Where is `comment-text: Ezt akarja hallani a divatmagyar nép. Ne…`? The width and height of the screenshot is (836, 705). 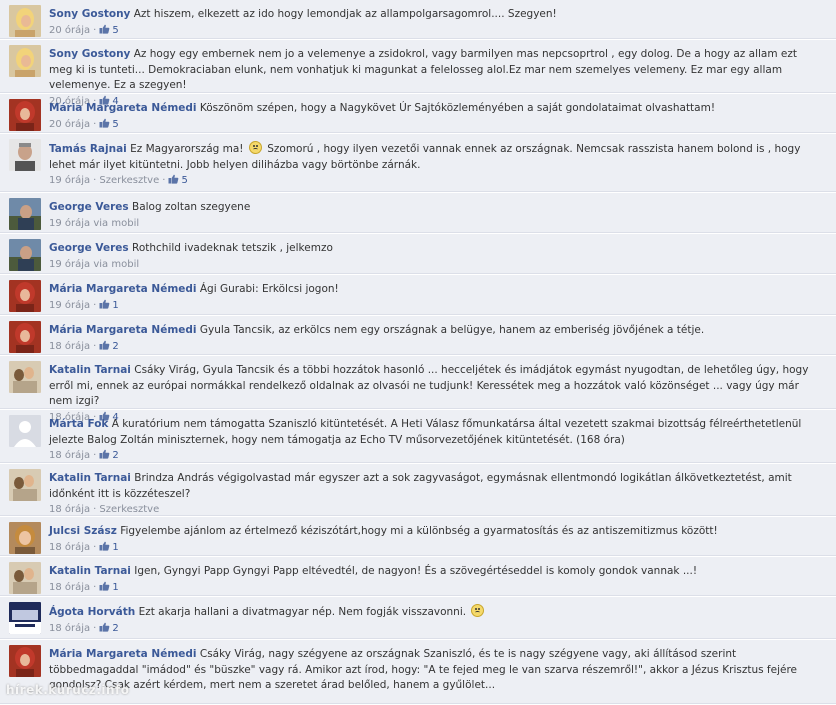 comment-text: Ezt akarja hallani a divatmagyar nép. Ne… is located at coordinates (302, 612).